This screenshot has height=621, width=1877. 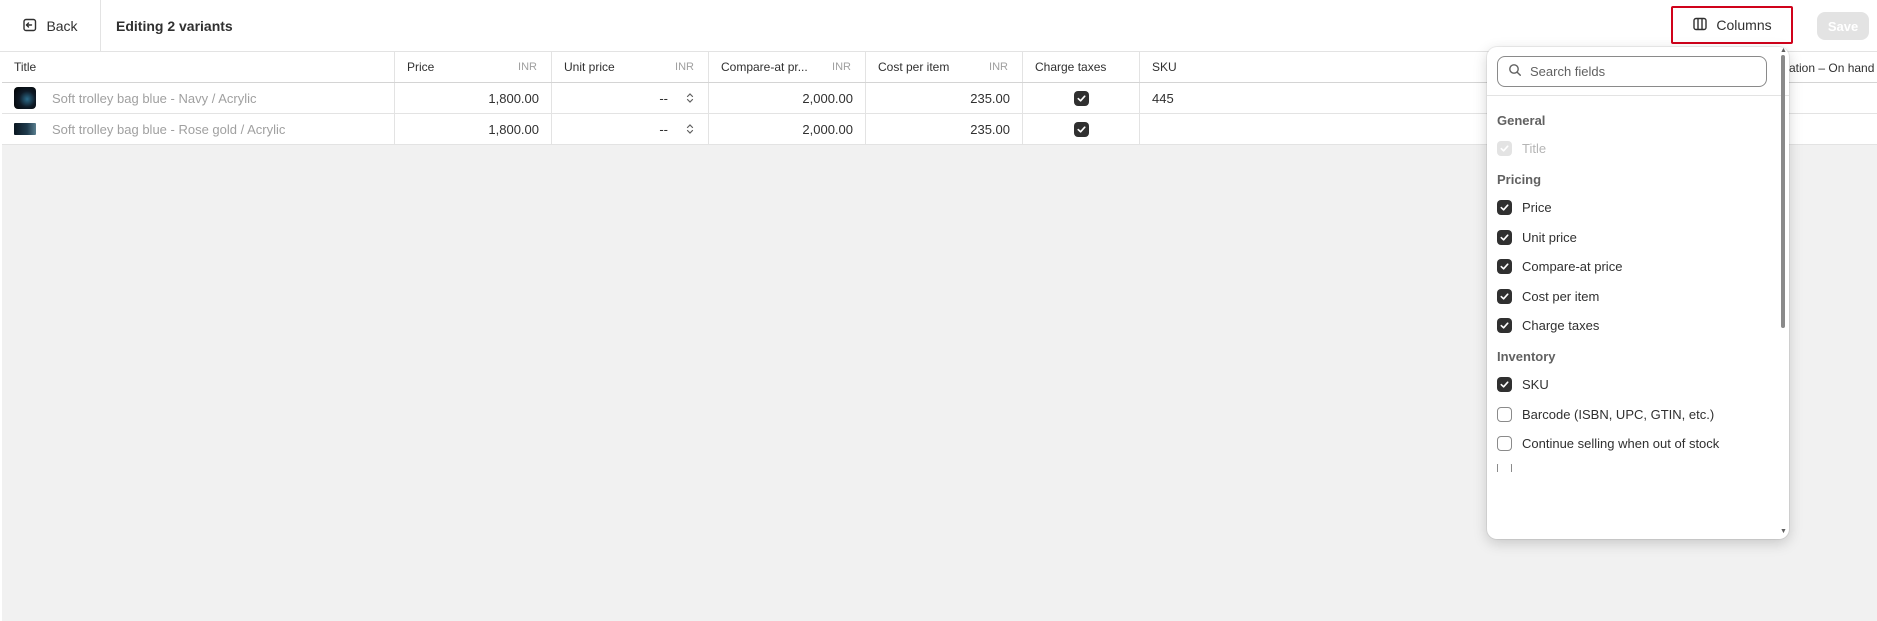 I want to click on header-compare-at-price: Compare-at pr... INR, so click(x=787, y=67).